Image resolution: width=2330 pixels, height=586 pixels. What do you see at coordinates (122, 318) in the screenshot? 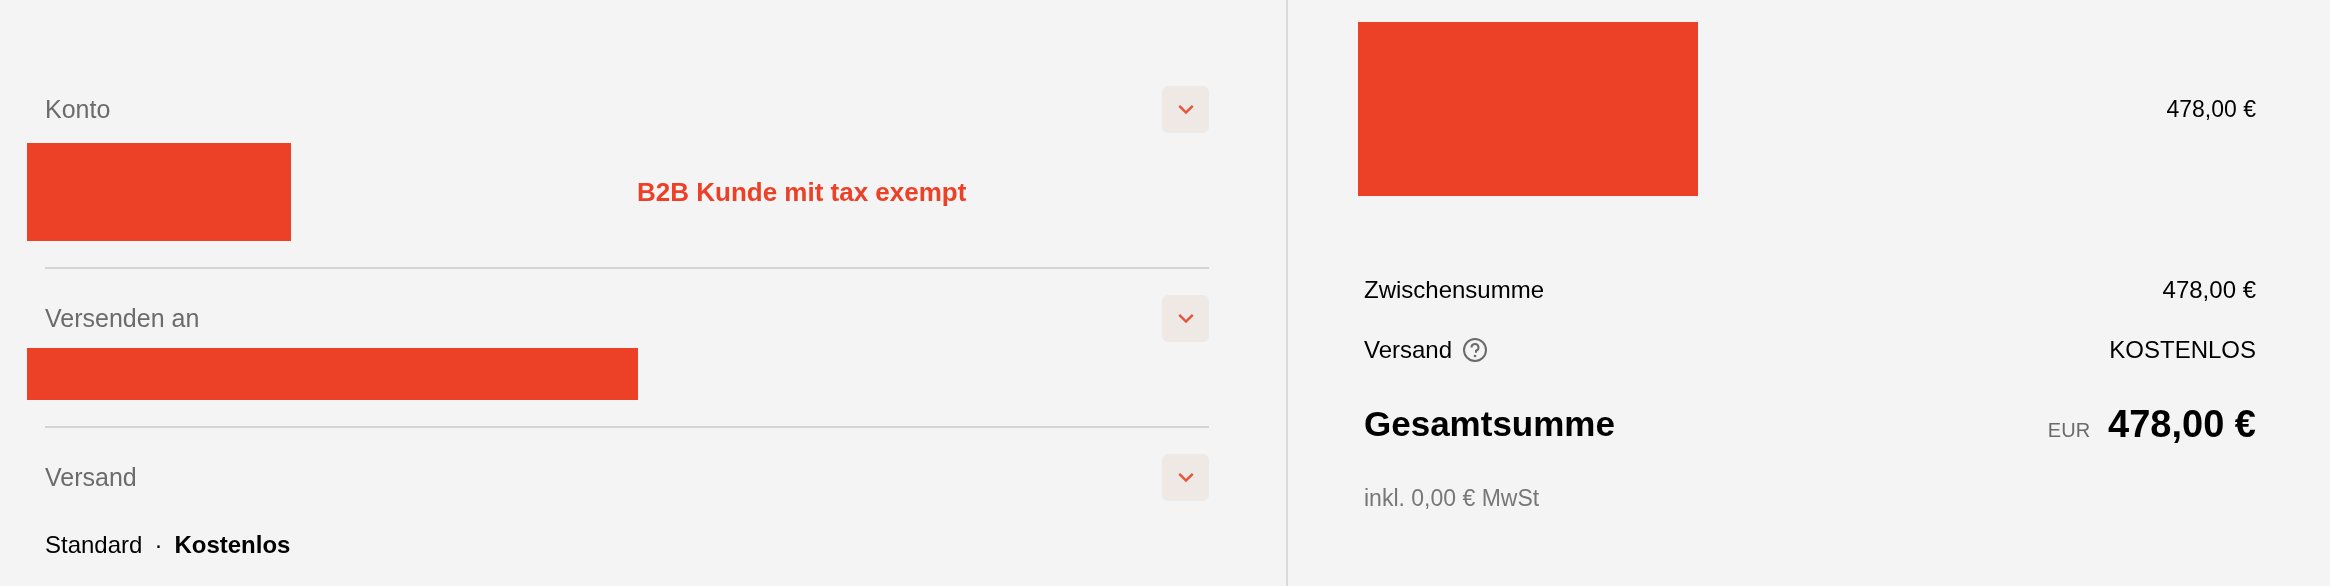
I see `section-label: Versenden an` at bounding box center [122, 318].